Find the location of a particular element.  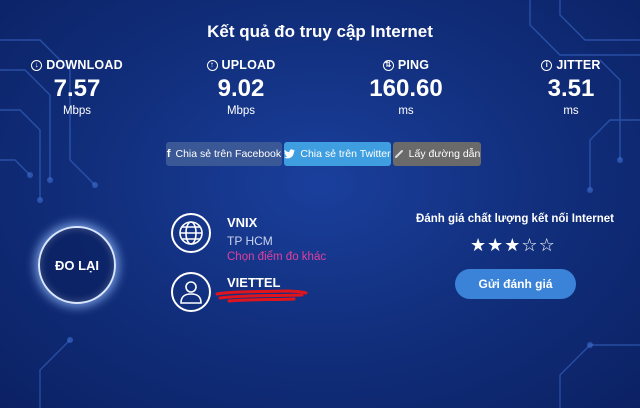

download-value: 7.57 is located at coordinates (77, 88).